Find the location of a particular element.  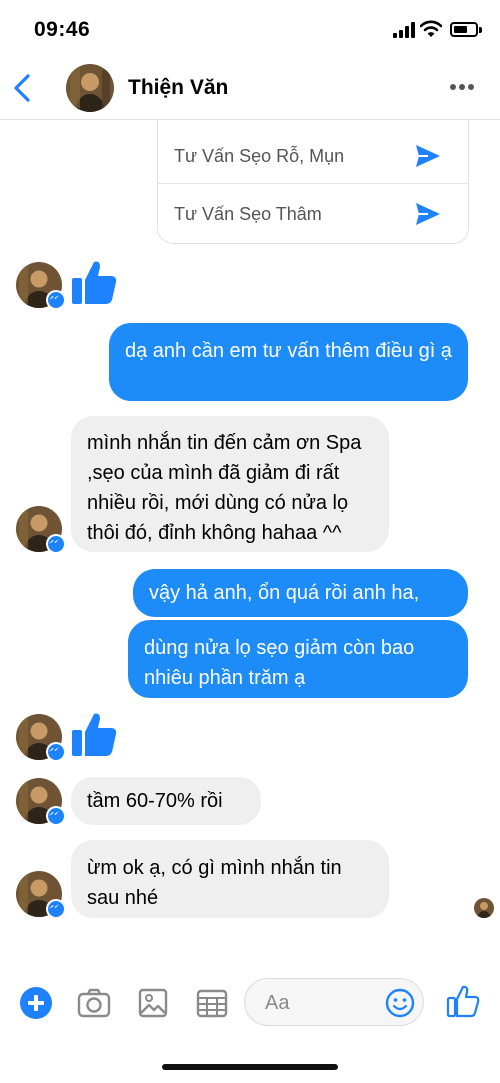

quick-reply-option: Tư Vấn Sẹo Thâm is located at coordinates (313, 213).